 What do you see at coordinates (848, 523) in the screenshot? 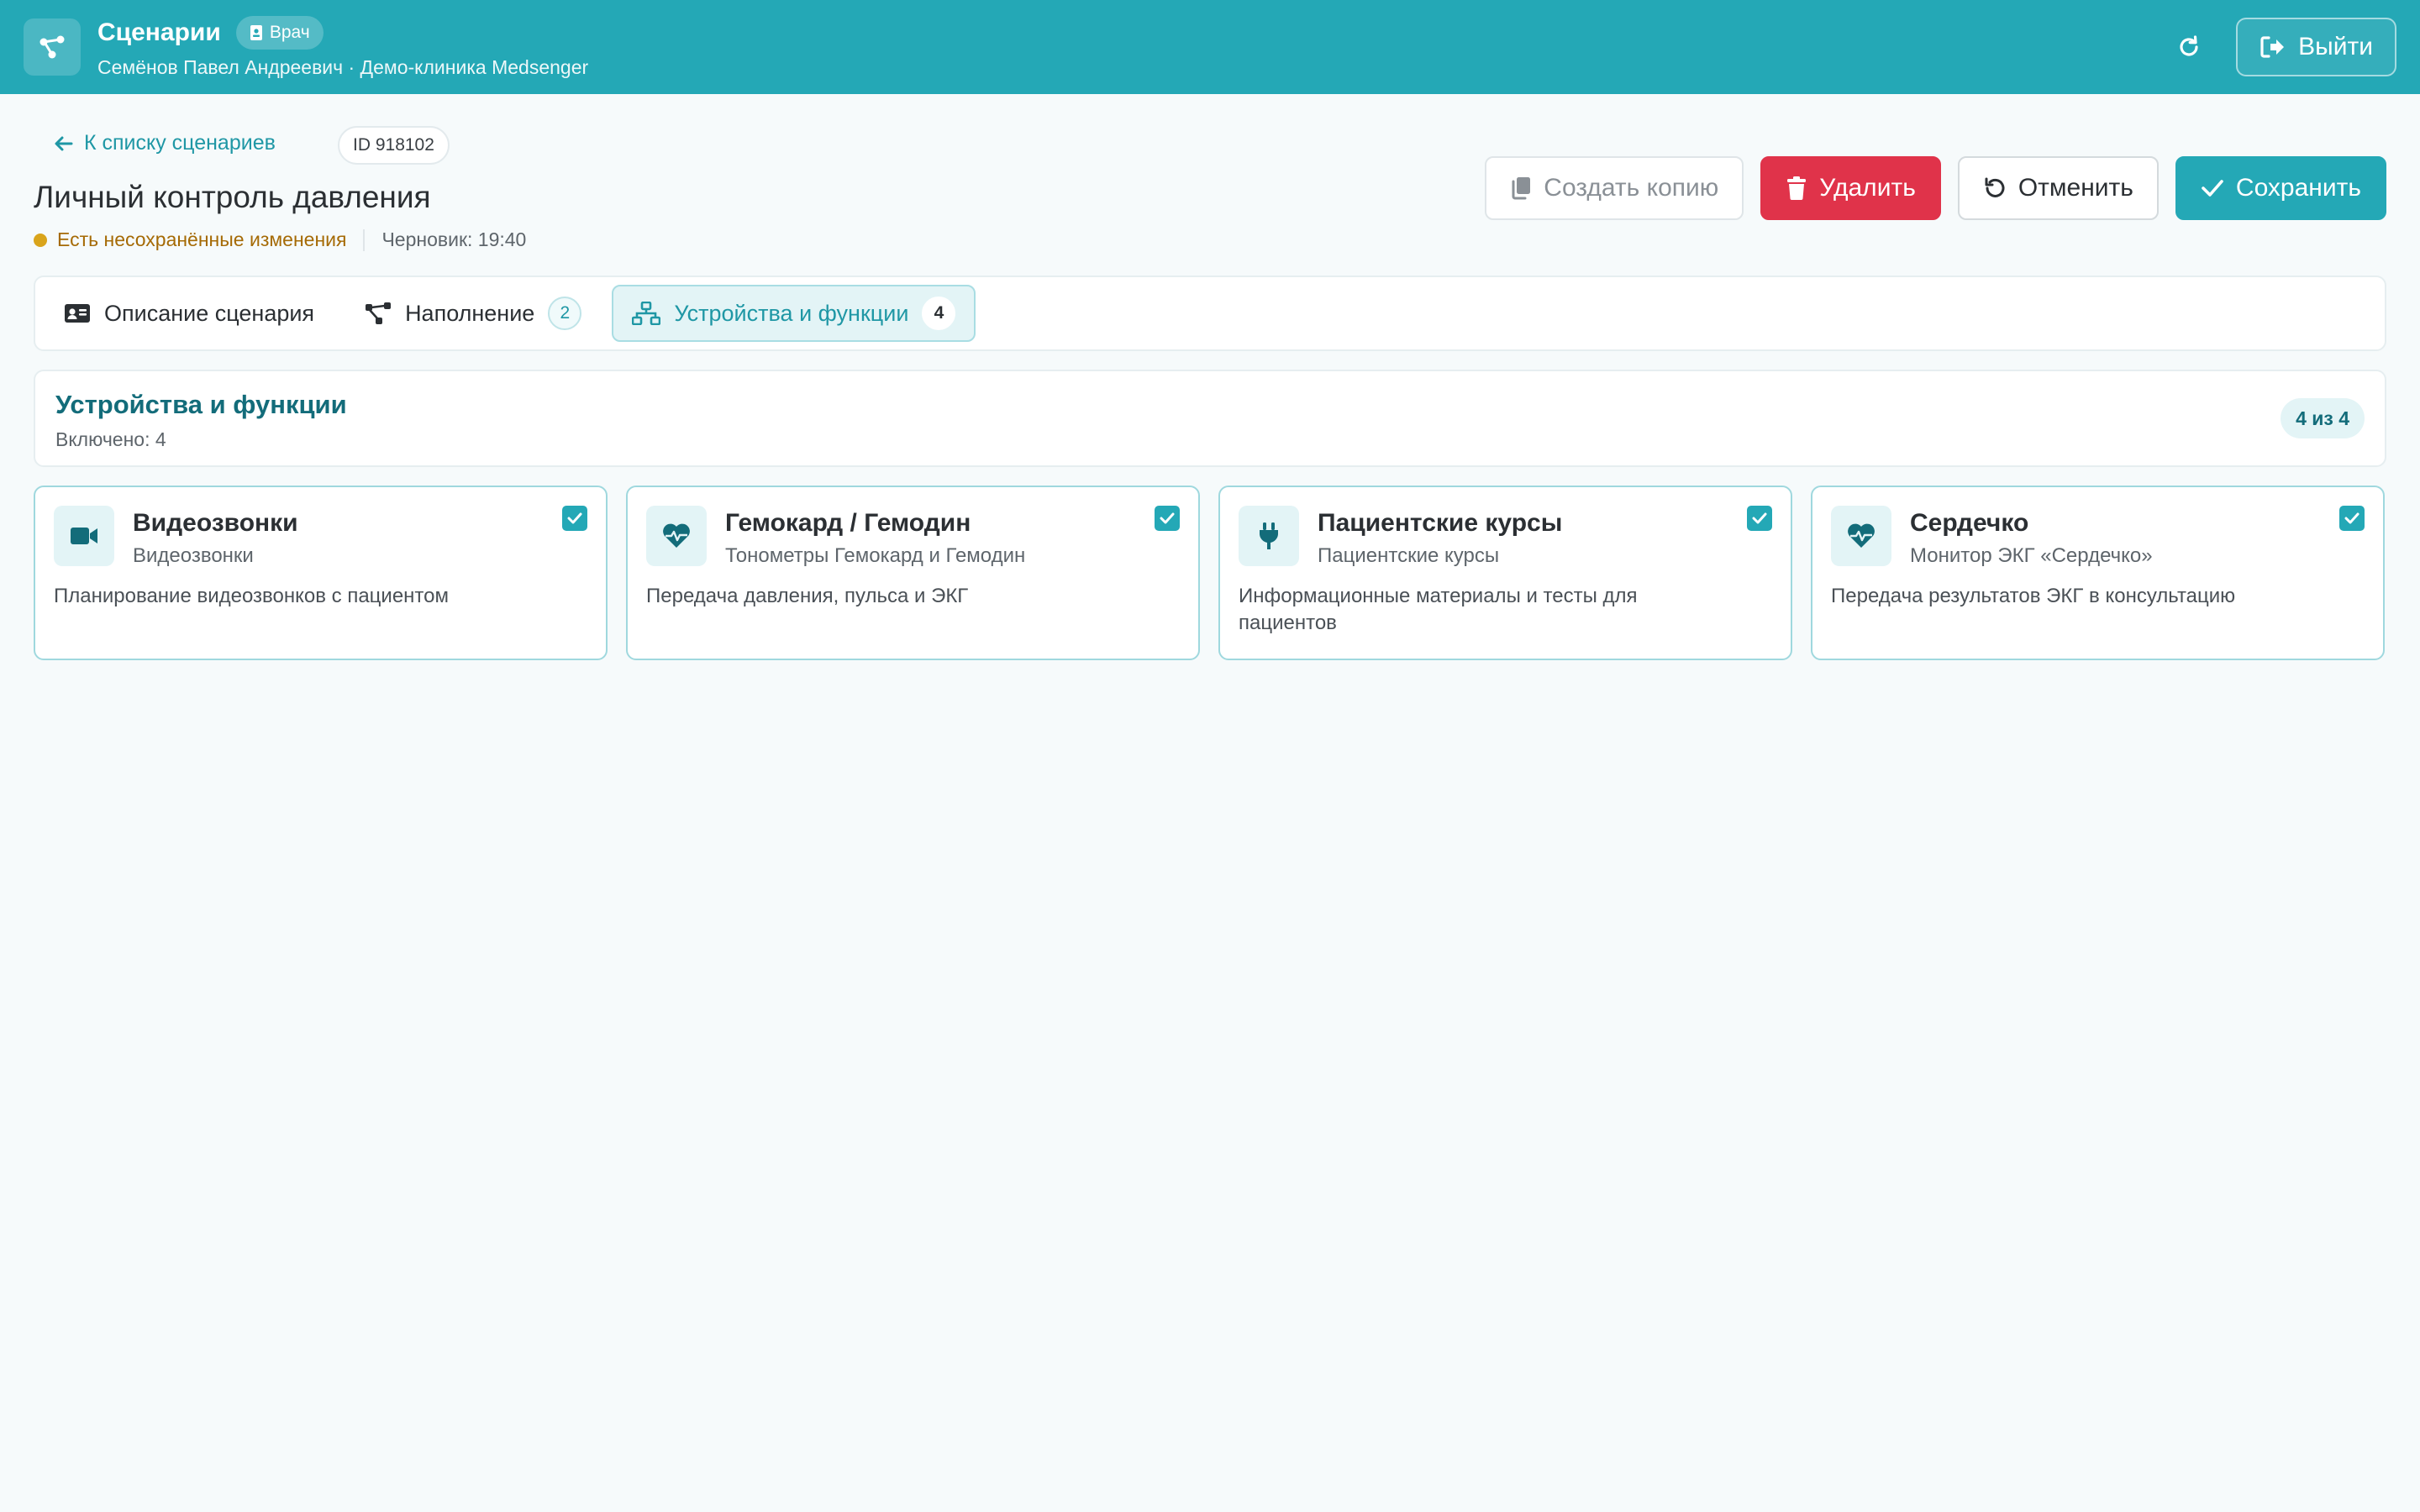
I see `card-title: Гемокард / Гемодин` at bounding box center [848, 523].